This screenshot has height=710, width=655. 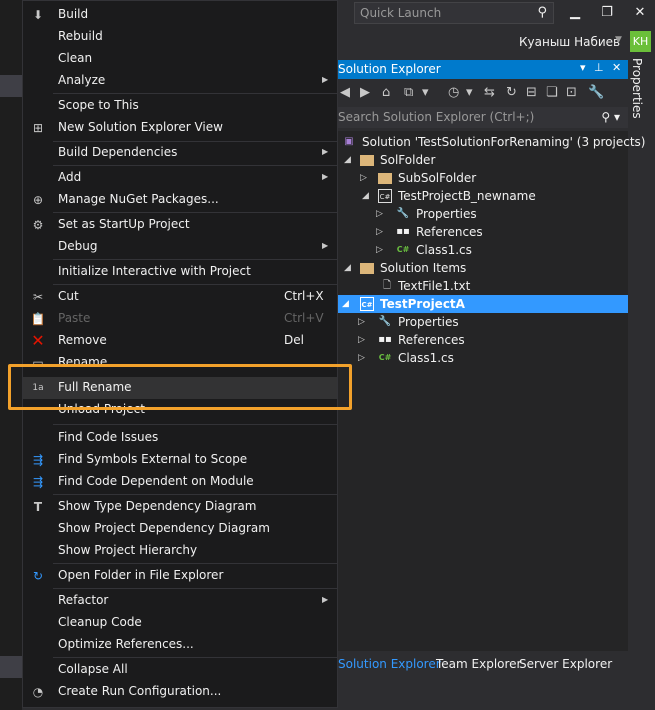 What do you see at coordinates (408, 92) in the screenshot?
I see `switch-views-icon: ⧉` at bounding box center [408, 92].